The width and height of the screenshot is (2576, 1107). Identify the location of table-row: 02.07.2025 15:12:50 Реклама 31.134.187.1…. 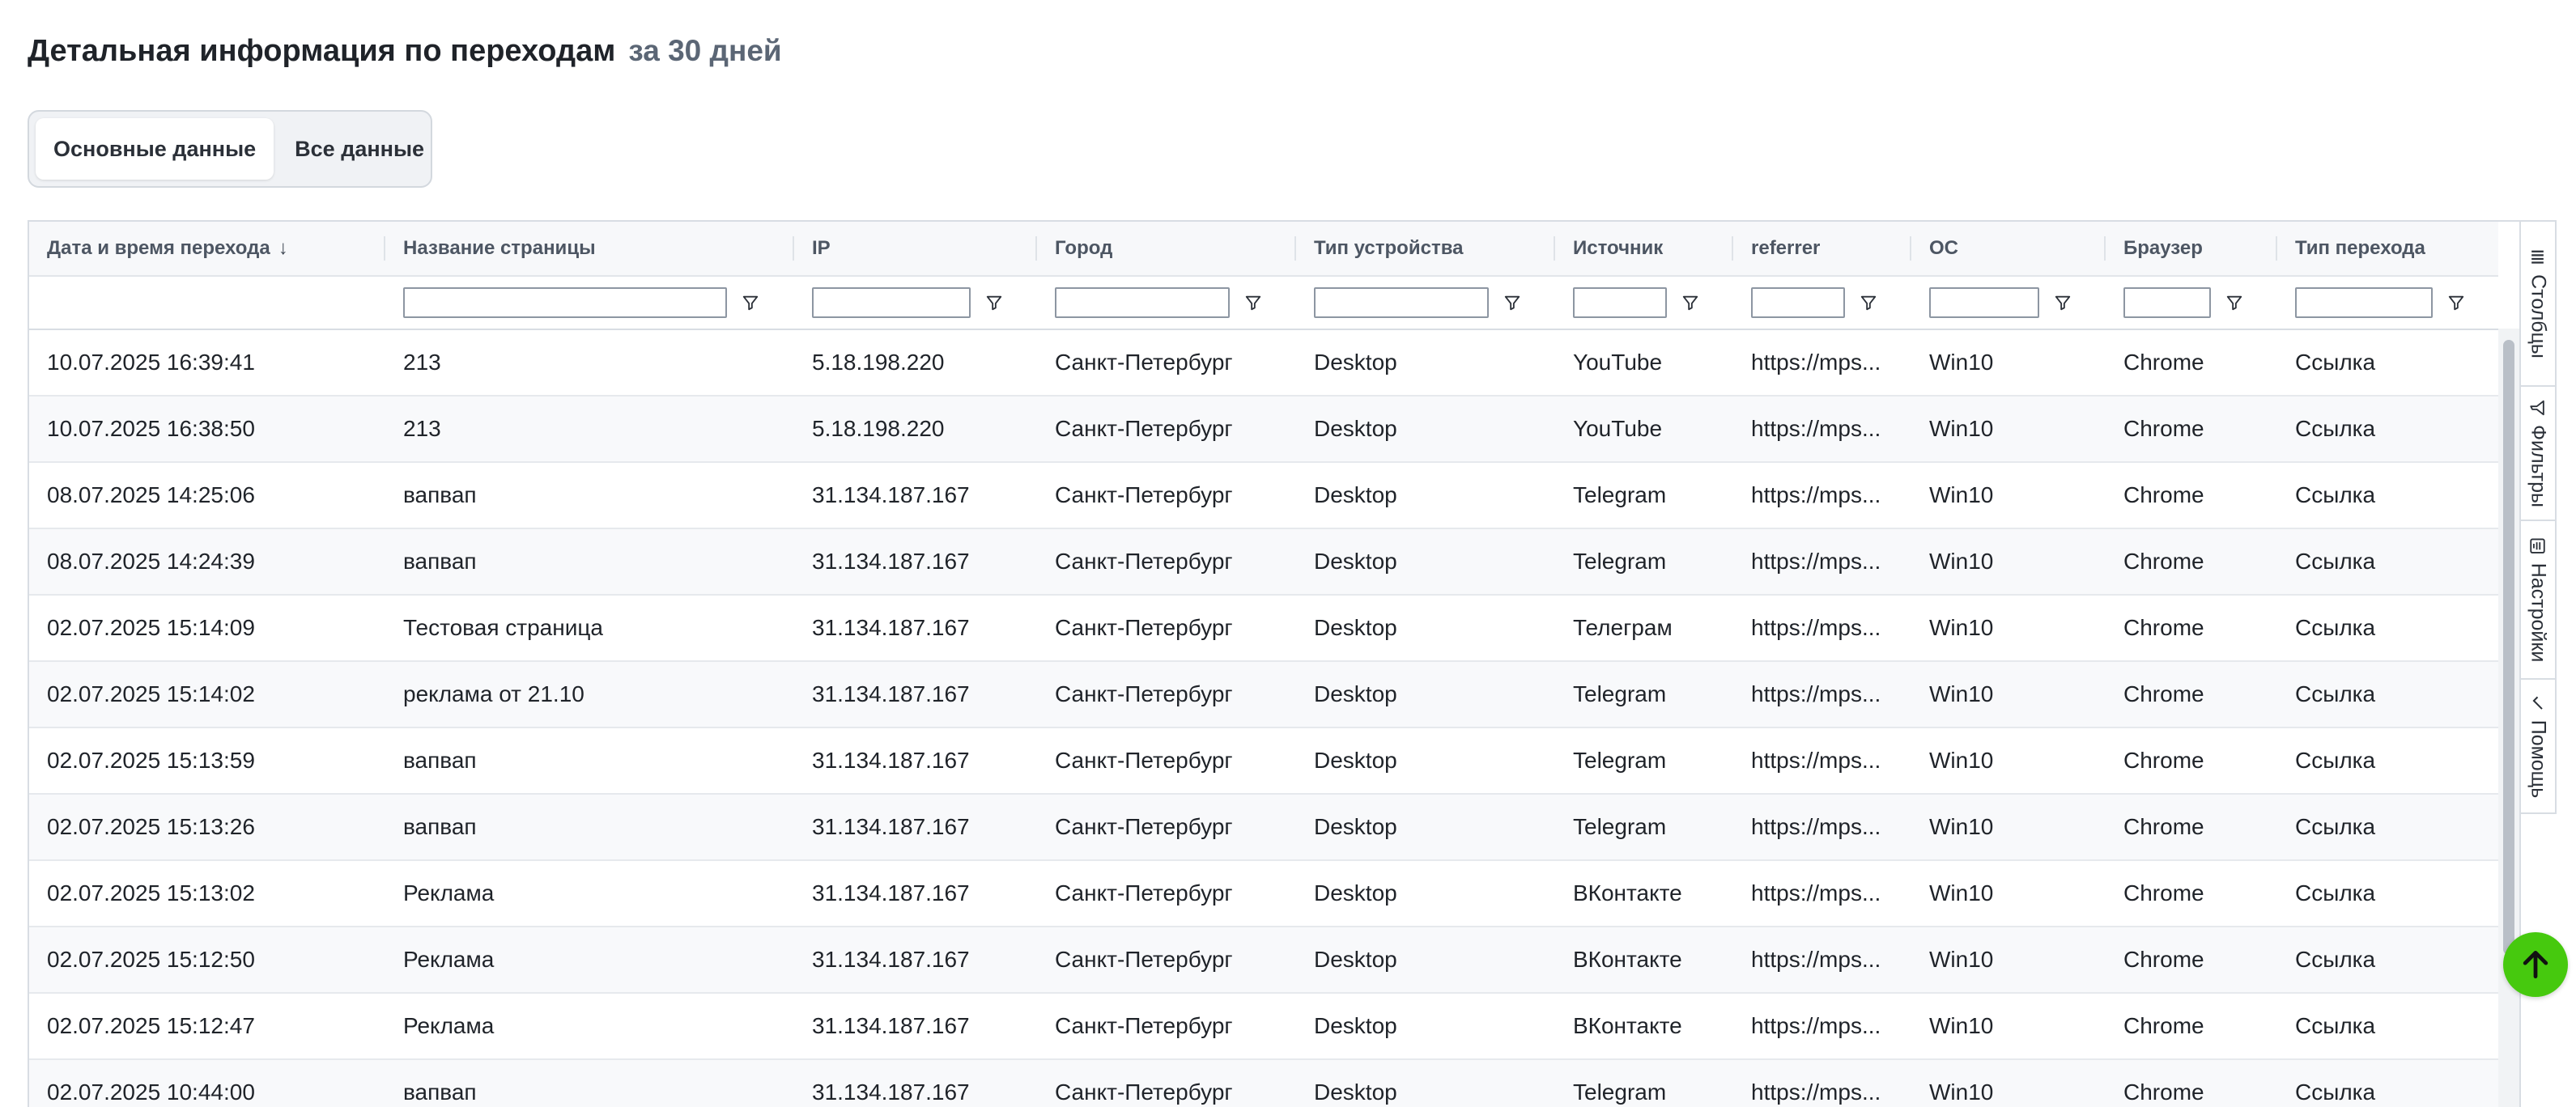
(1263, 960).